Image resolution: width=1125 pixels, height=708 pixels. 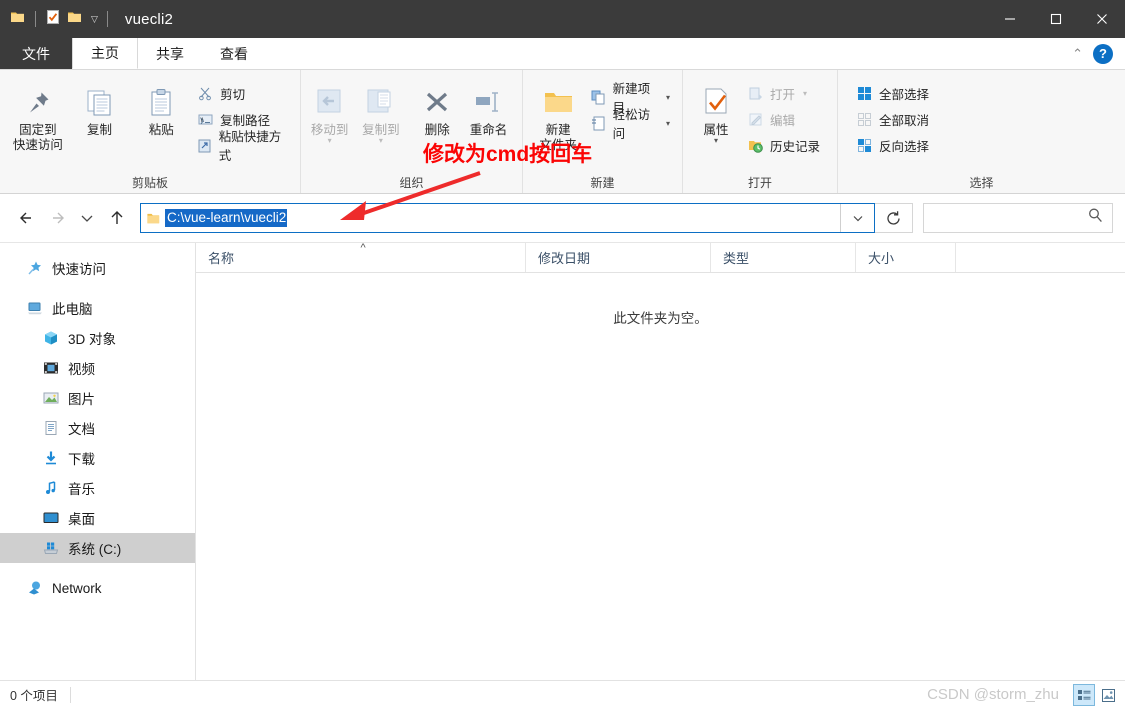 I want to click on back-button, so click(x=27, y=218).